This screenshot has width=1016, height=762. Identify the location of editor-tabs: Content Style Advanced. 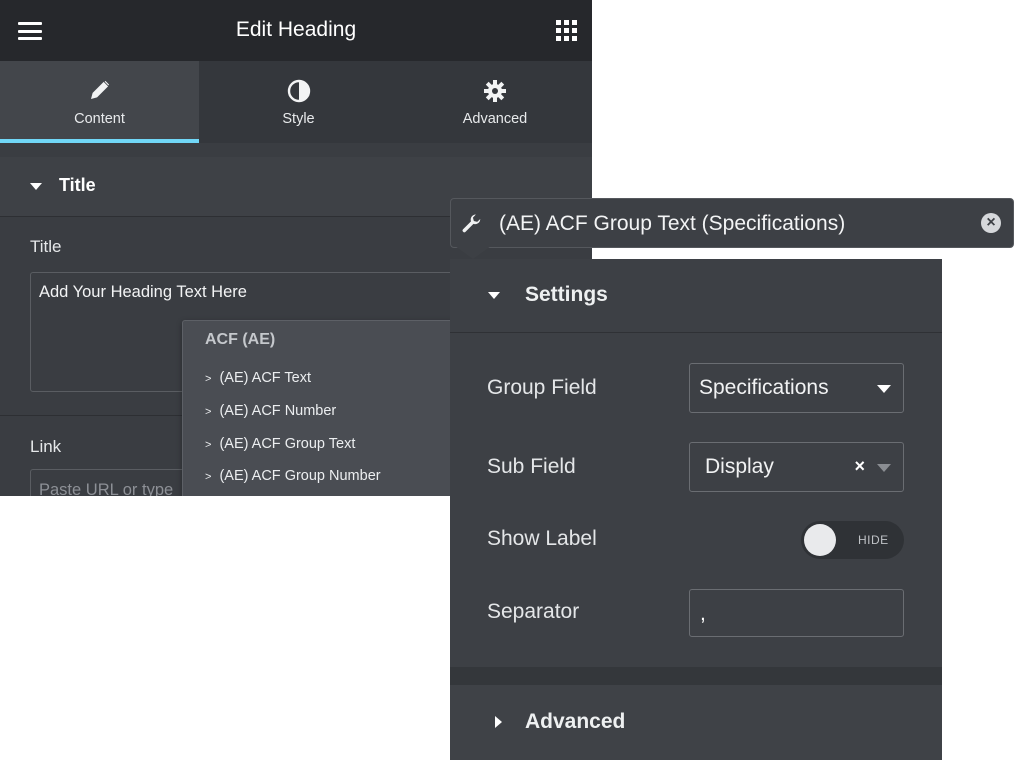
(296, 102).